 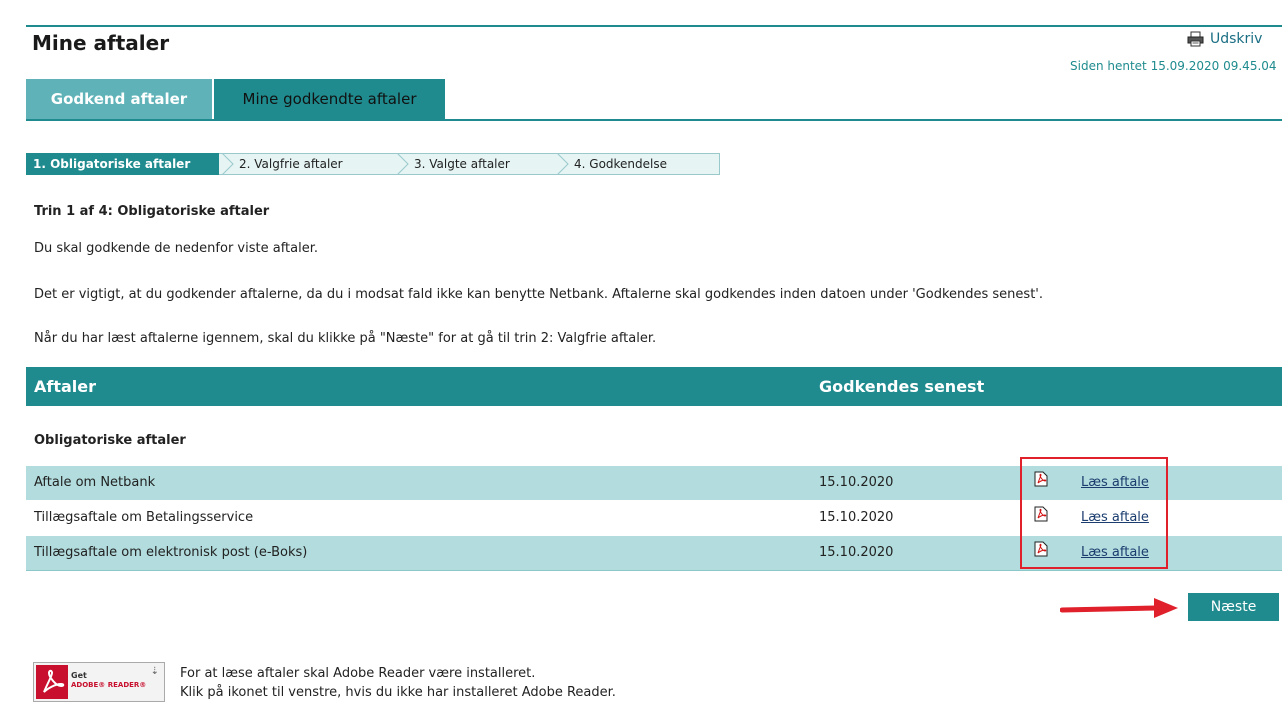 What do you see at coordinates (128, 164) in the screenshot?
I see `step-1: 1. Obligatoriske aftaler` at bounding box center [128, 164].